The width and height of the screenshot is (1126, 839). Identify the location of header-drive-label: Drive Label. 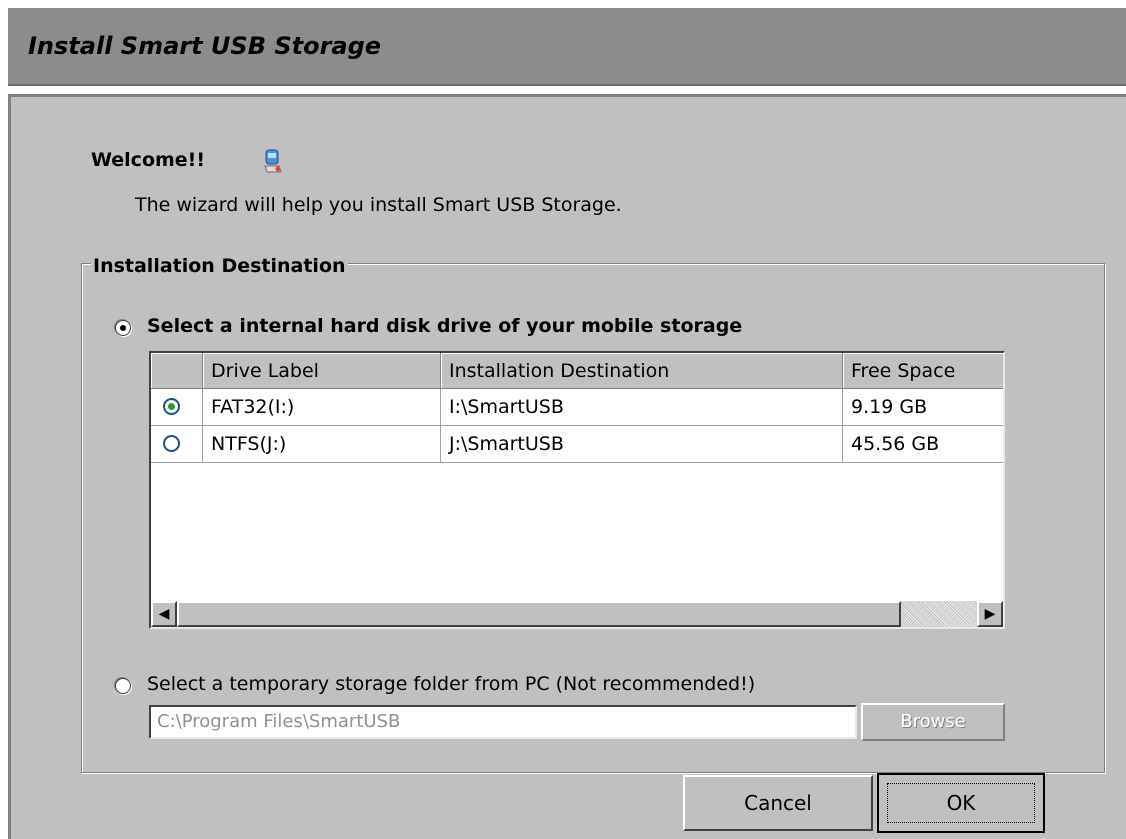
(322, 371).